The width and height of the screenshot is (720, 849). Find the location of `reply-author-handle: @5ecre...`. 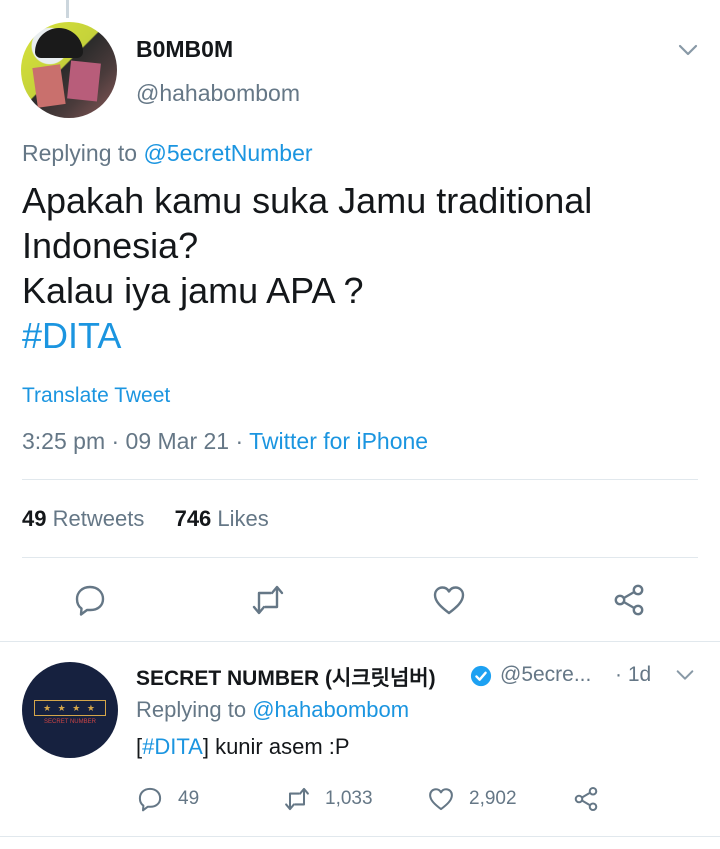

reply-author-handle: @5ecre... is located at coordinates (545, 675).